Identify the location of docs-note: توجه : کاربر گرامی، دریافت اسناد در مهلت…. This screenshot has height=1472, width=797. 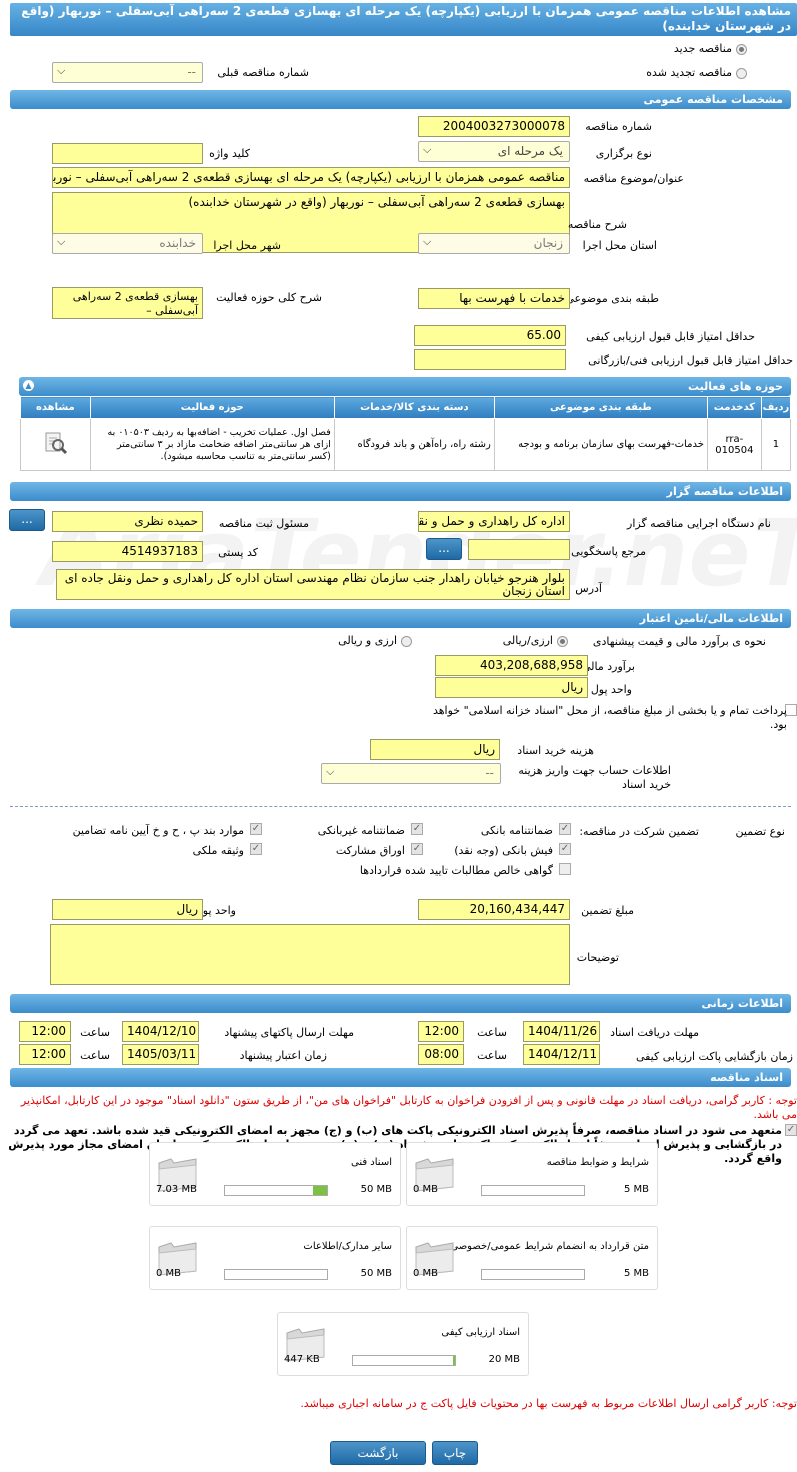
(408, 1107).